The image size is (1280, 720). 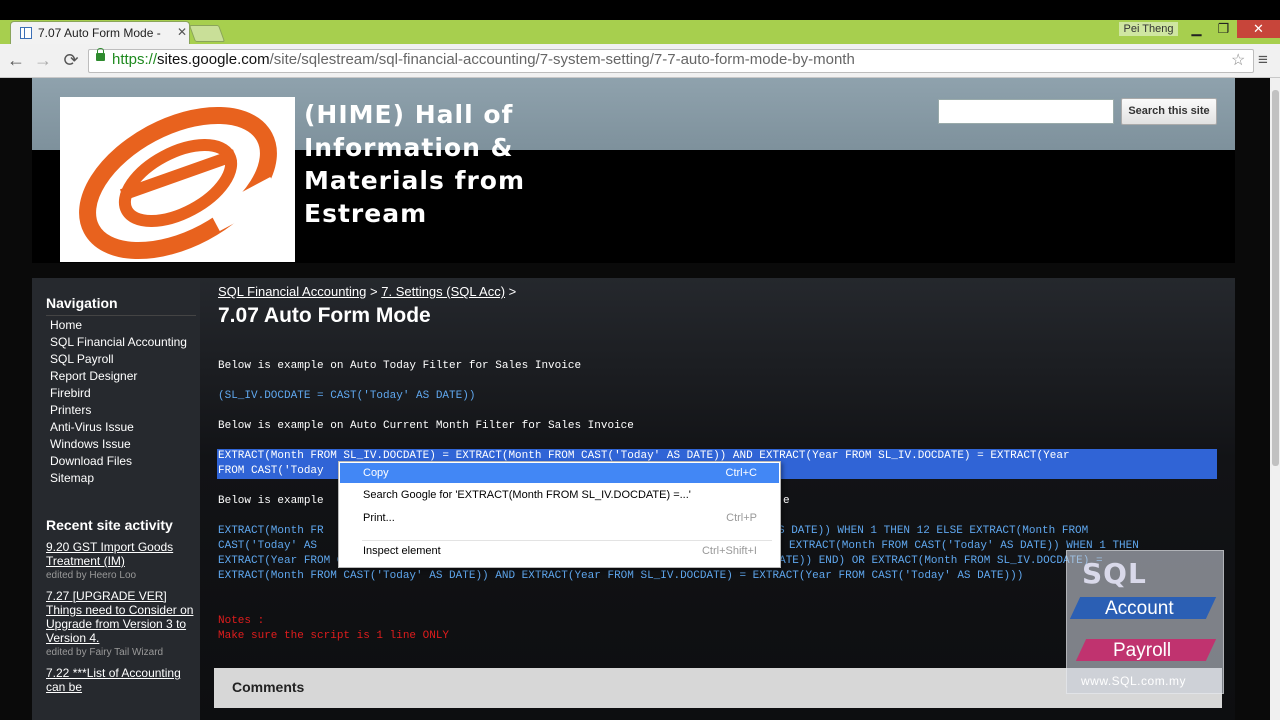 What do you see at coordinates (121, 680) in the screenshot?
I see `recent-activity-link: 7.22 ***List of Accounting can be` at bounding box center [121, 680].